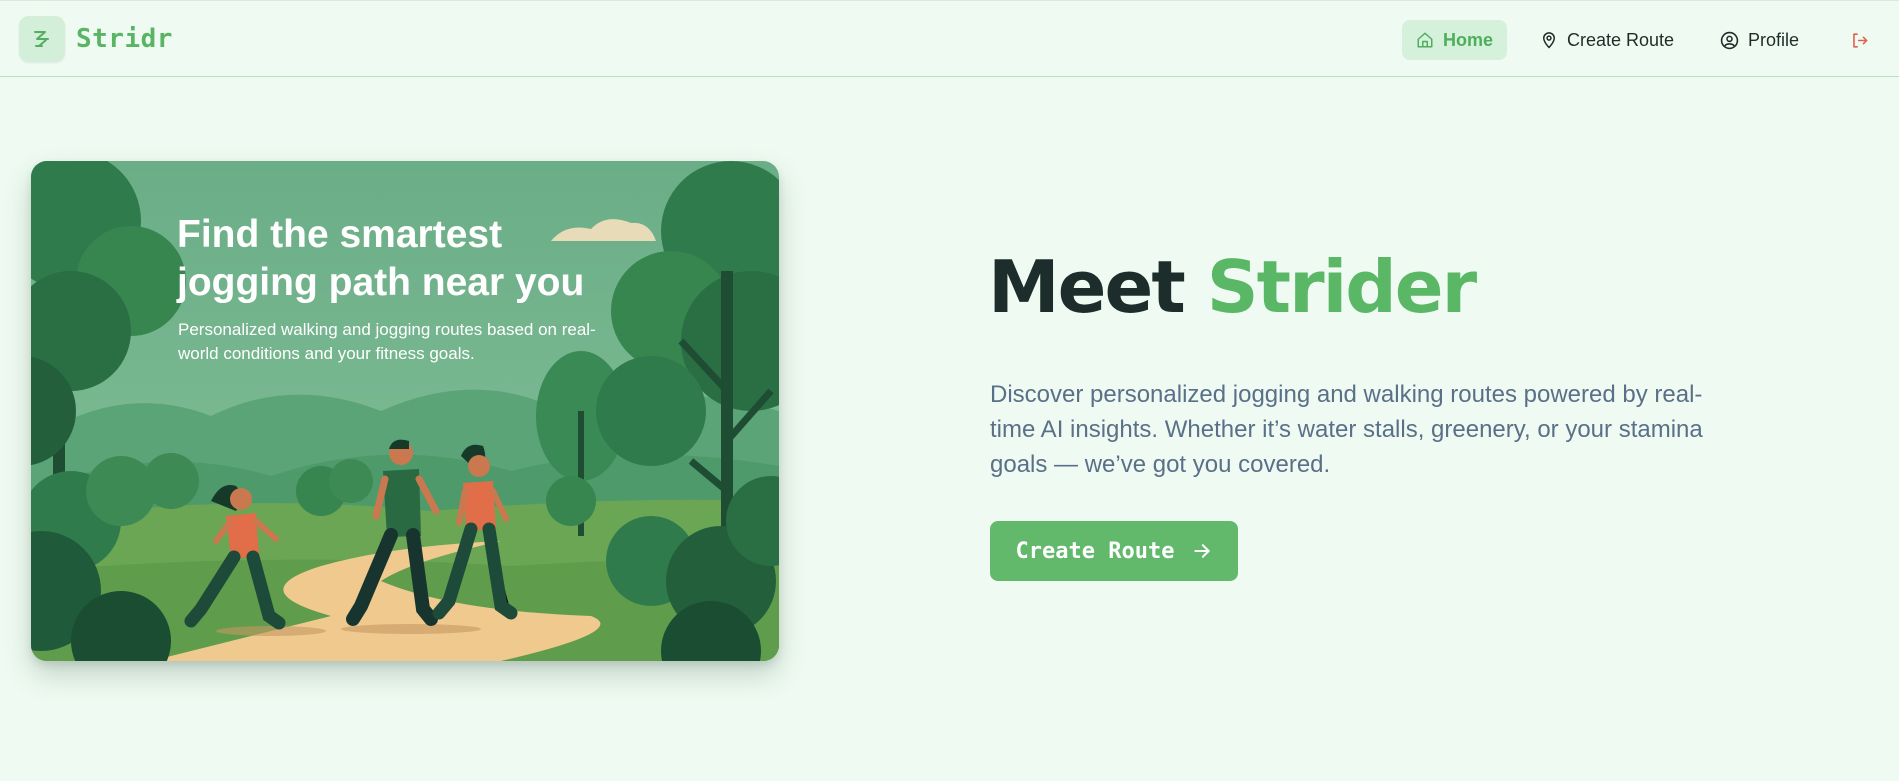  I want to click on nav-create-route: Create Route, so click(1607, 40).